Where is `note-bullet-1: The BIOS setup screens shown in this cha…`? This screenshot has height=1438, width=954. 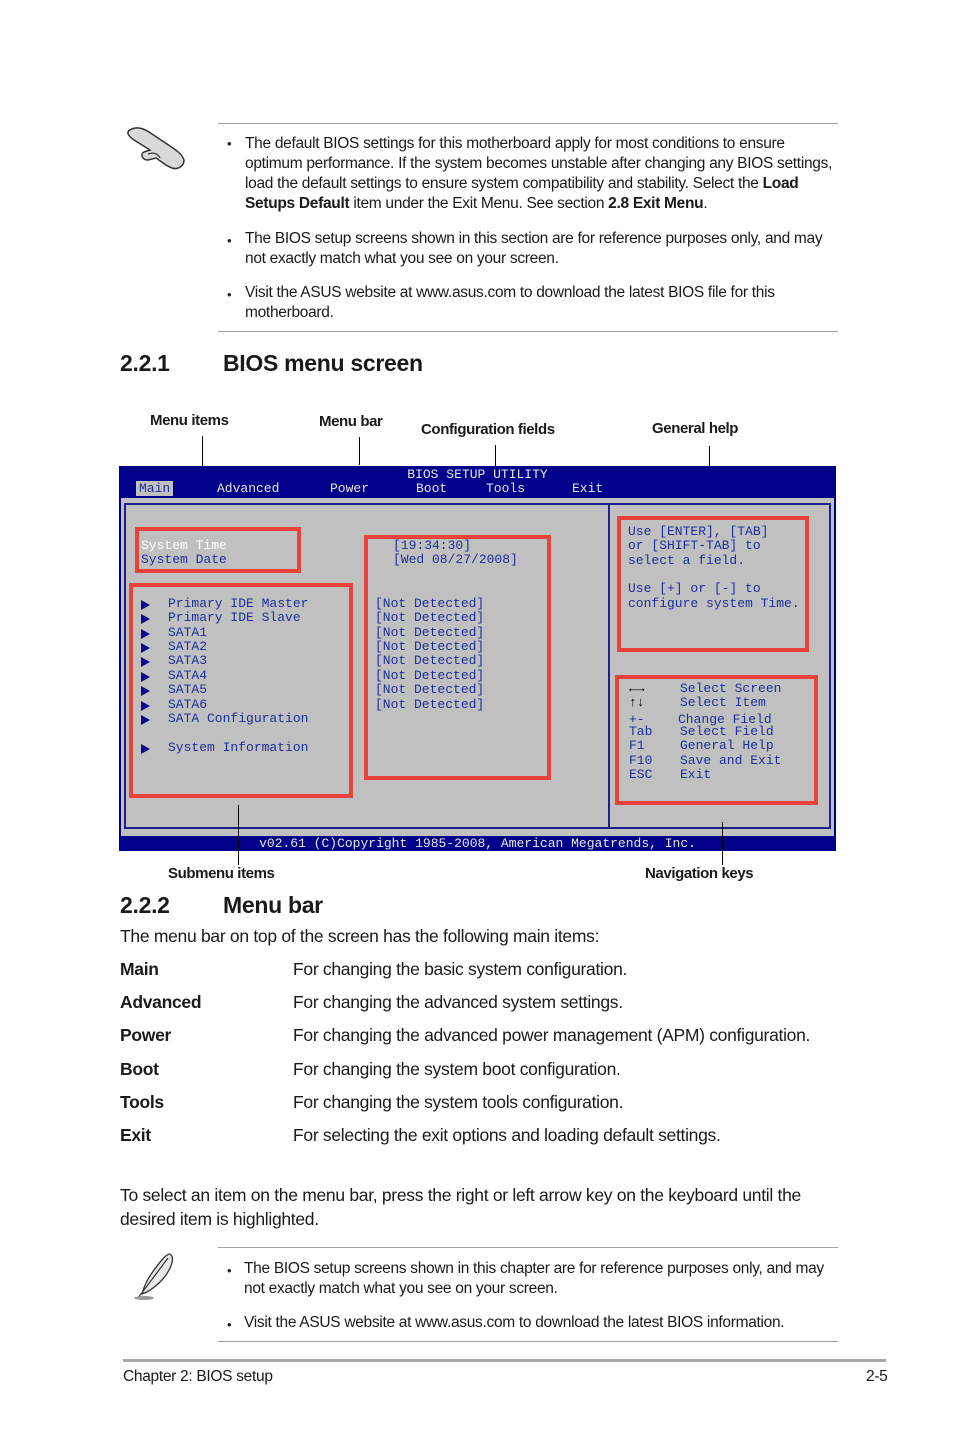
note-bullet-1: The BIOS setup screens shown in this cha… is located at coordinates (534, 1278).